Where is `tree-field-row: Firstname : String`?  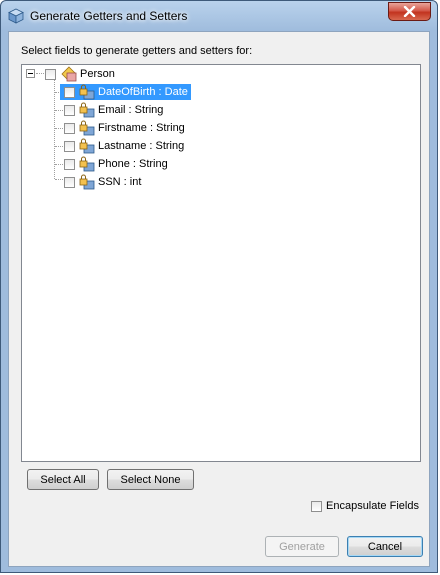 tree-field-row: Firstname : String is located at coordinates (126, 128).